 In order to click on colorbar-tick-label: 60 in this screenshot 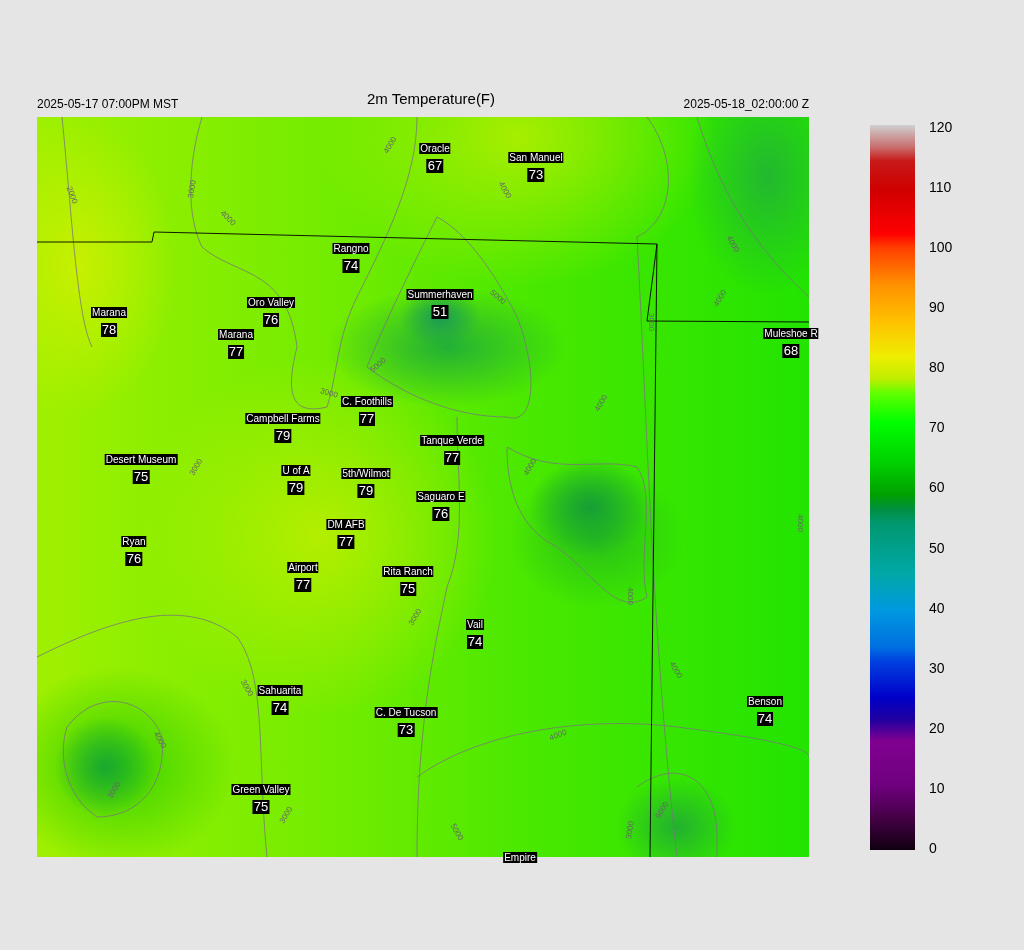, I will do `click(937, 487)`.